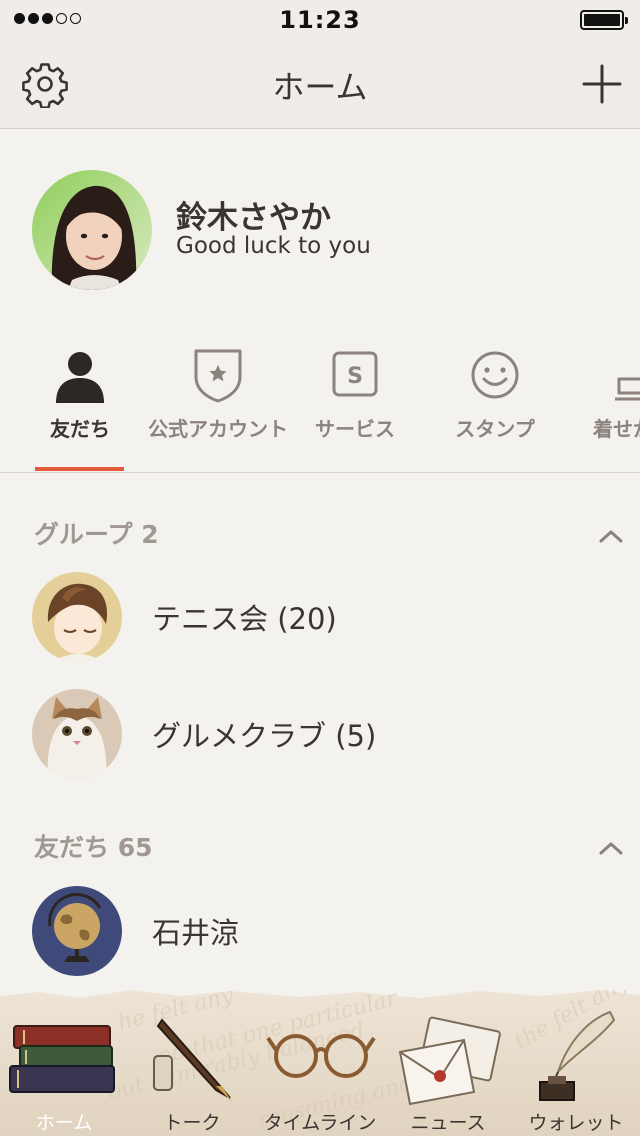  What do you see at coordinates (627, 389) in the screenshot?
I see `brush-icon` at bounding box center [627, 389].